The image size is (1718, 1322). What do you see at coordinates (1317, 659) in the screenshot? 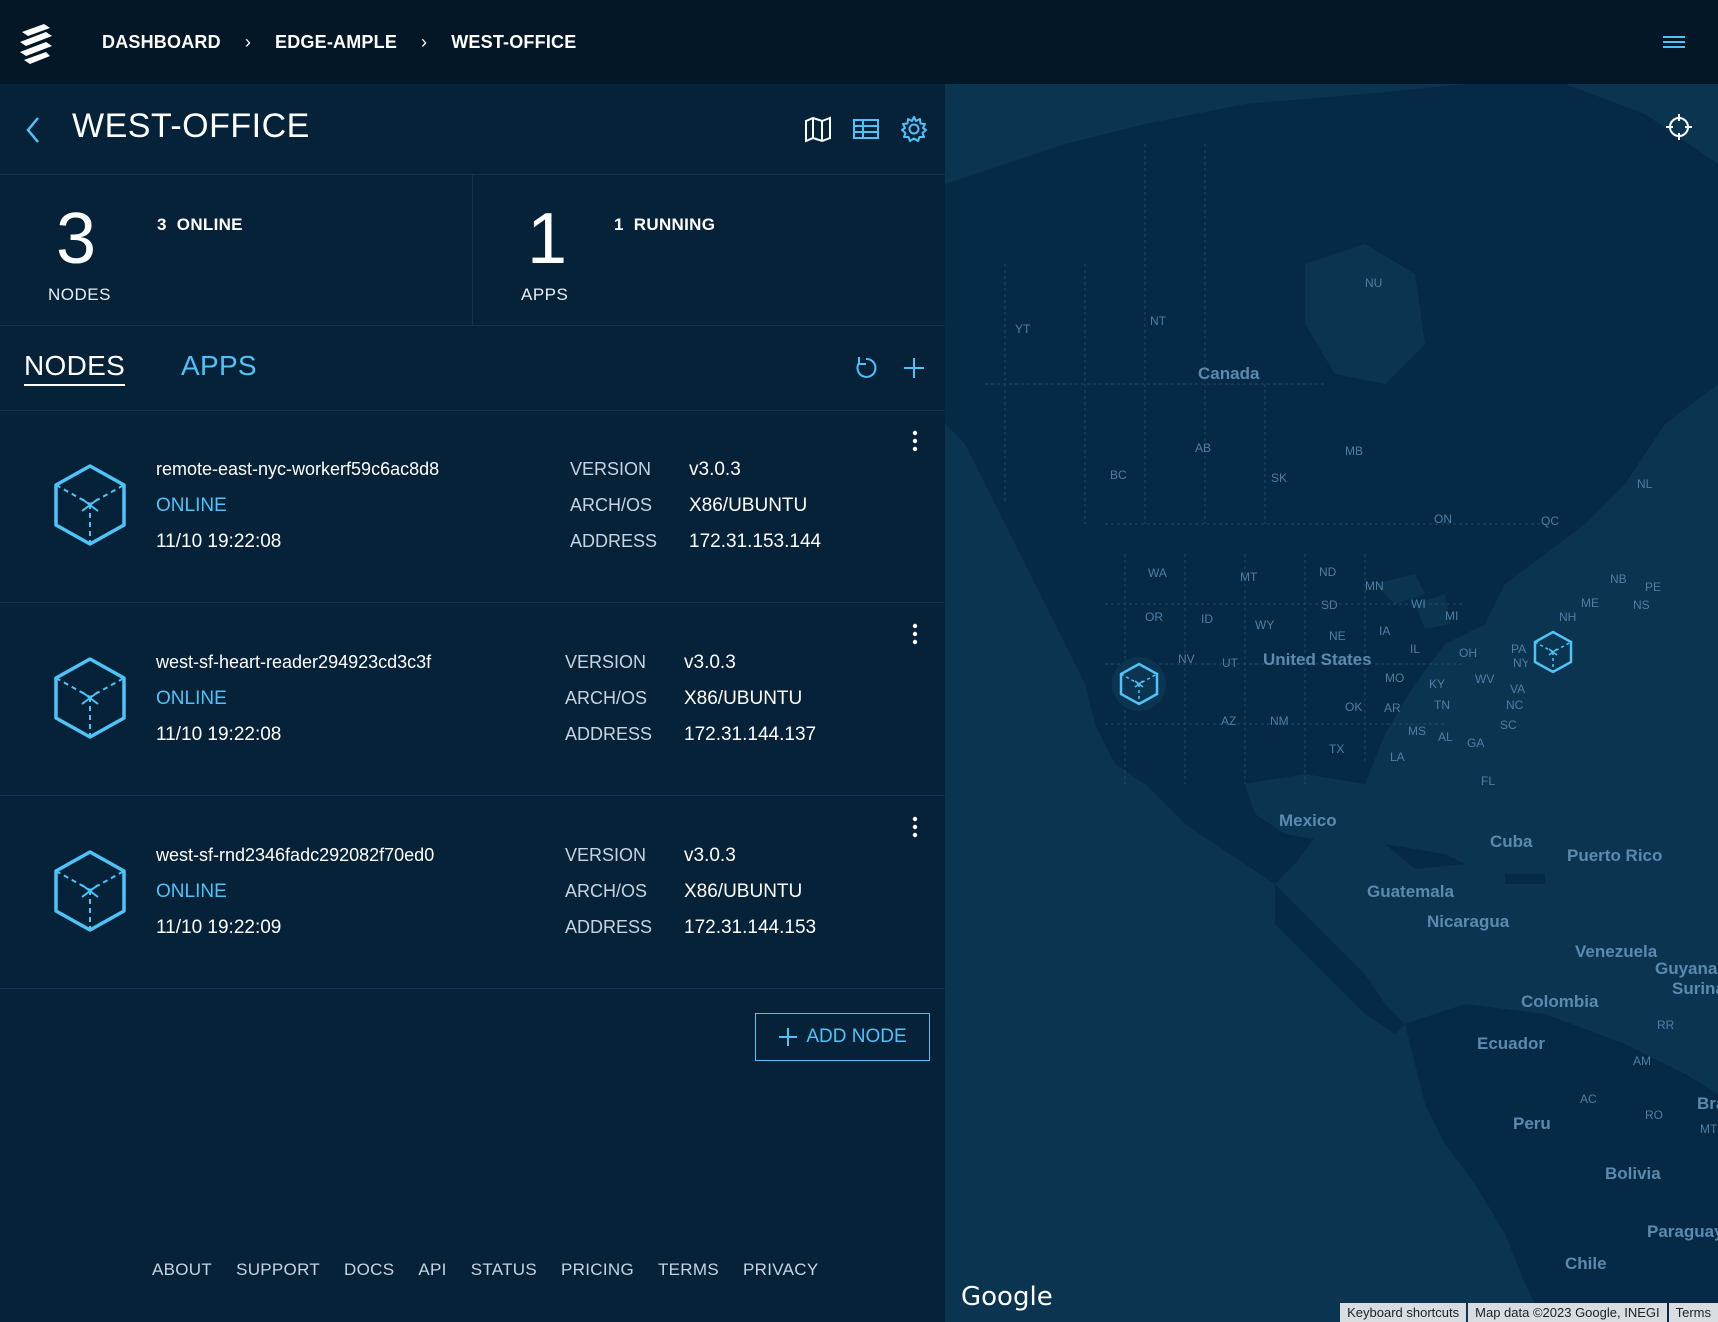
I see `map-label: United States` at bounding box center [1317, 659].